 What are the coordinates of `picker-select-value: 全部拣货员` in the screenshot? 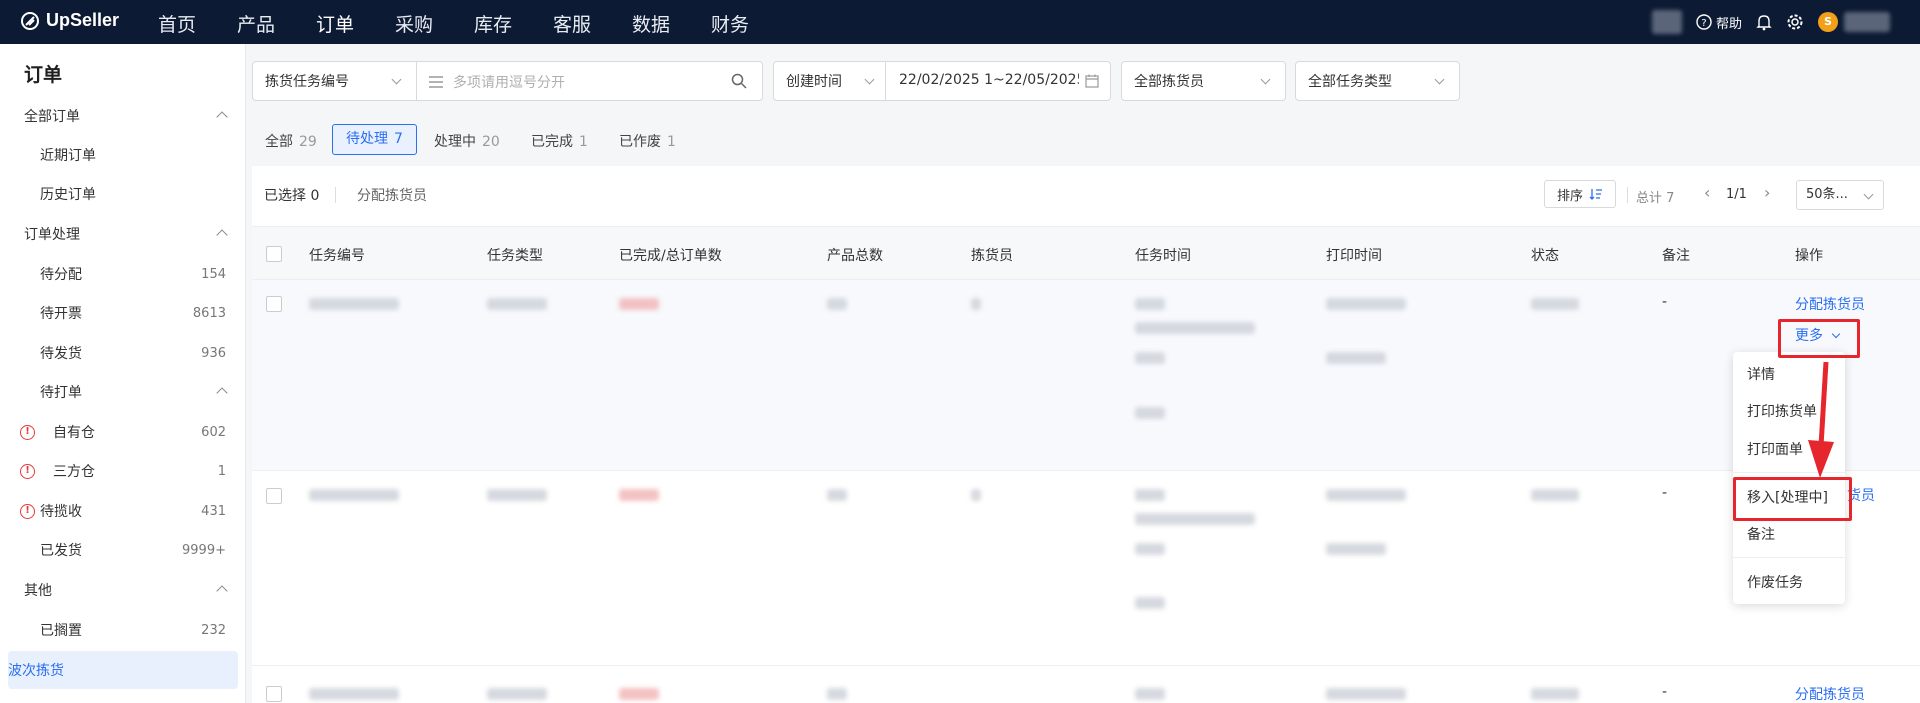 It's located at (1169, 82).